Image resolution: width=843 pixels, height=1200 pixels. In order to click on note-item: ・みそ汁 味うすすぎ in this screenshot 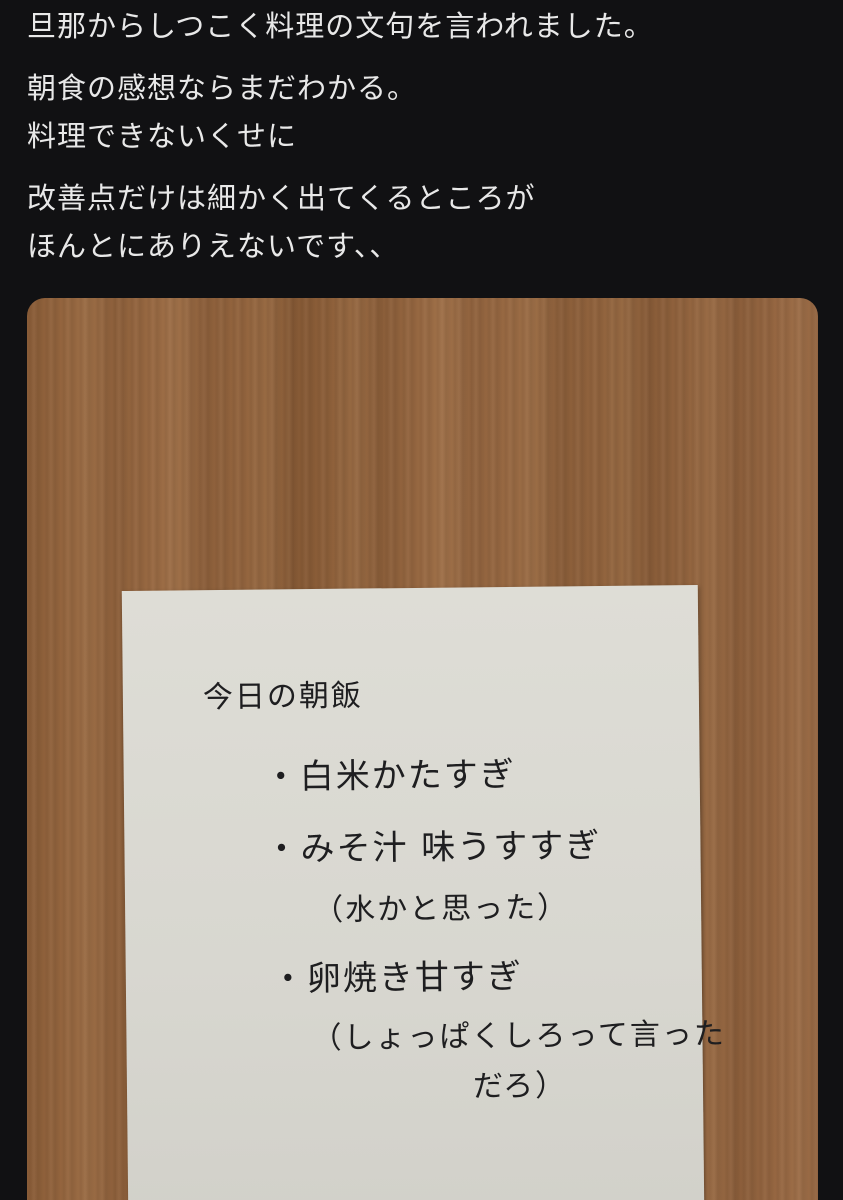, I will do `click(433, 848)`.